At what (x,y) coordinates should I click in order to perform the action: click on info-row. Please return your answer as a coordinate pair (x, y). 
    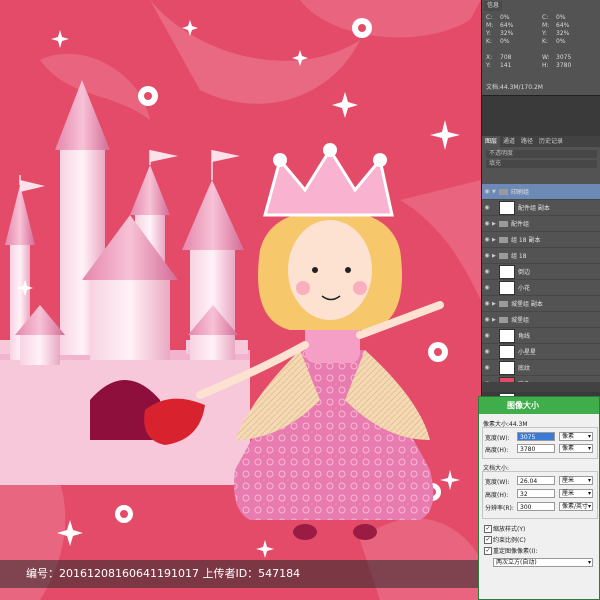
    Looking at the image, I should click on (542, 50).